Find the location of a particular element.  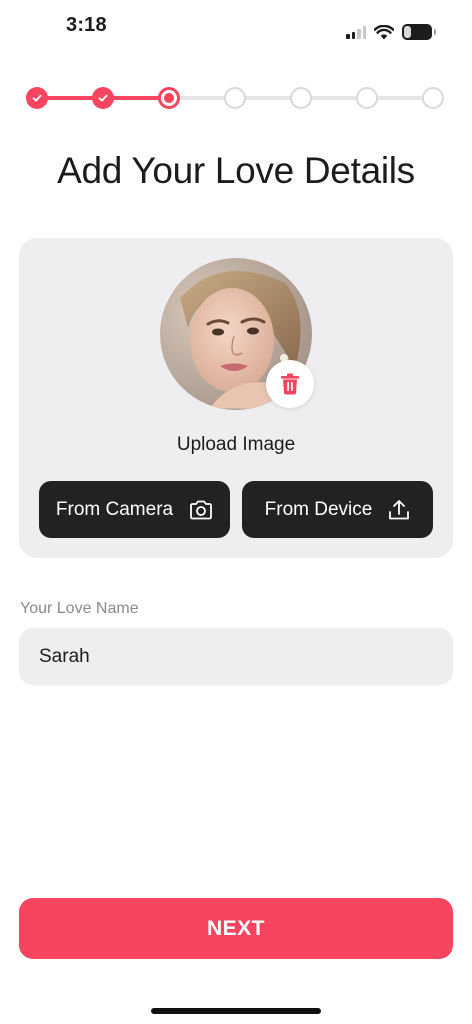

love-name-input is located at coordinates (236, 656).